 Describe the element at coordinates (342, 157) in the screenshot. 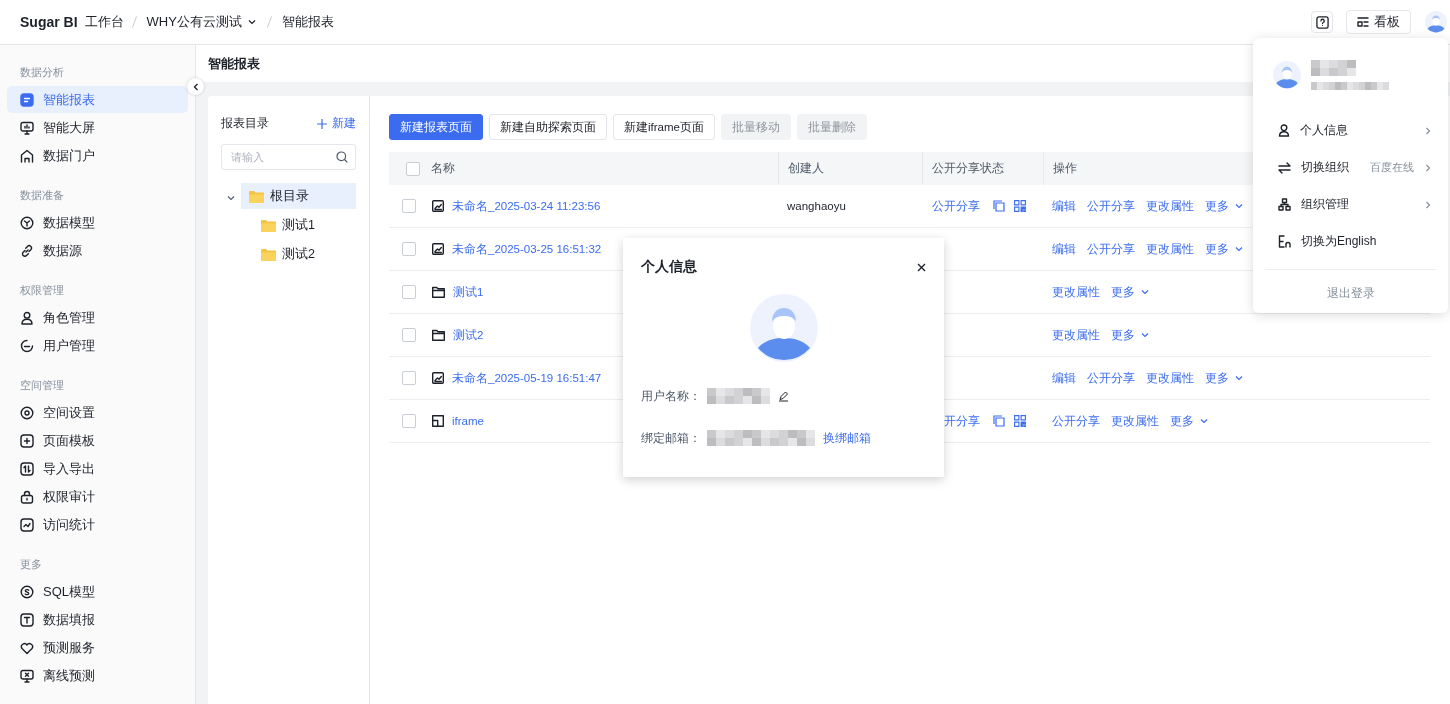

I see `search-icon` at that location.